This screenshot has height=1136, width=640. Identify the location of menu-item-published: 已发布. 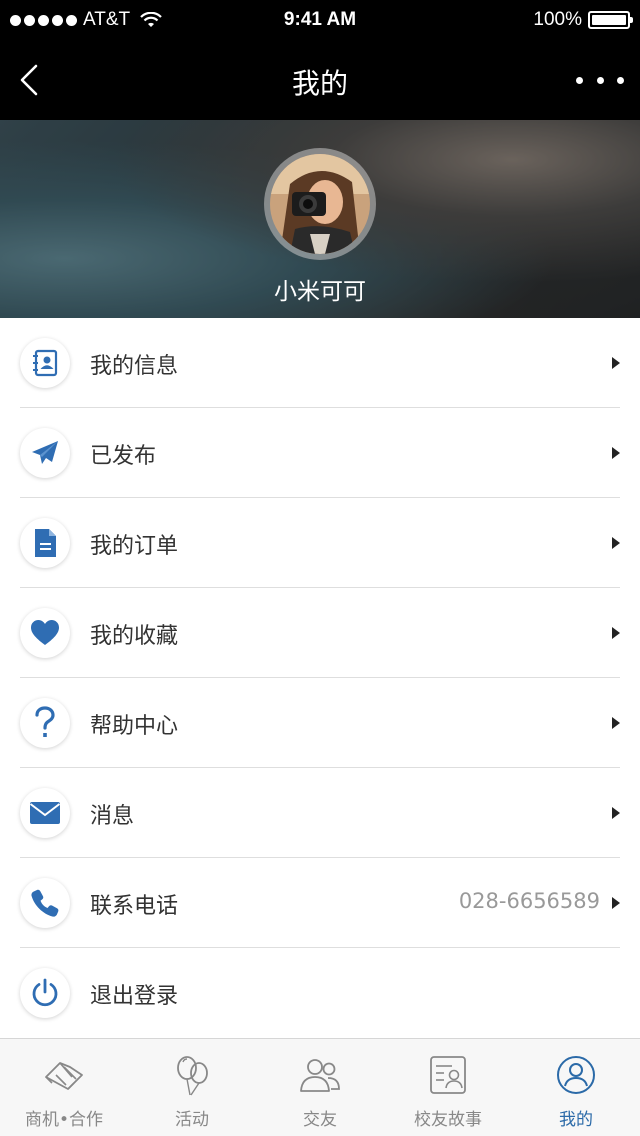
(320, 453).